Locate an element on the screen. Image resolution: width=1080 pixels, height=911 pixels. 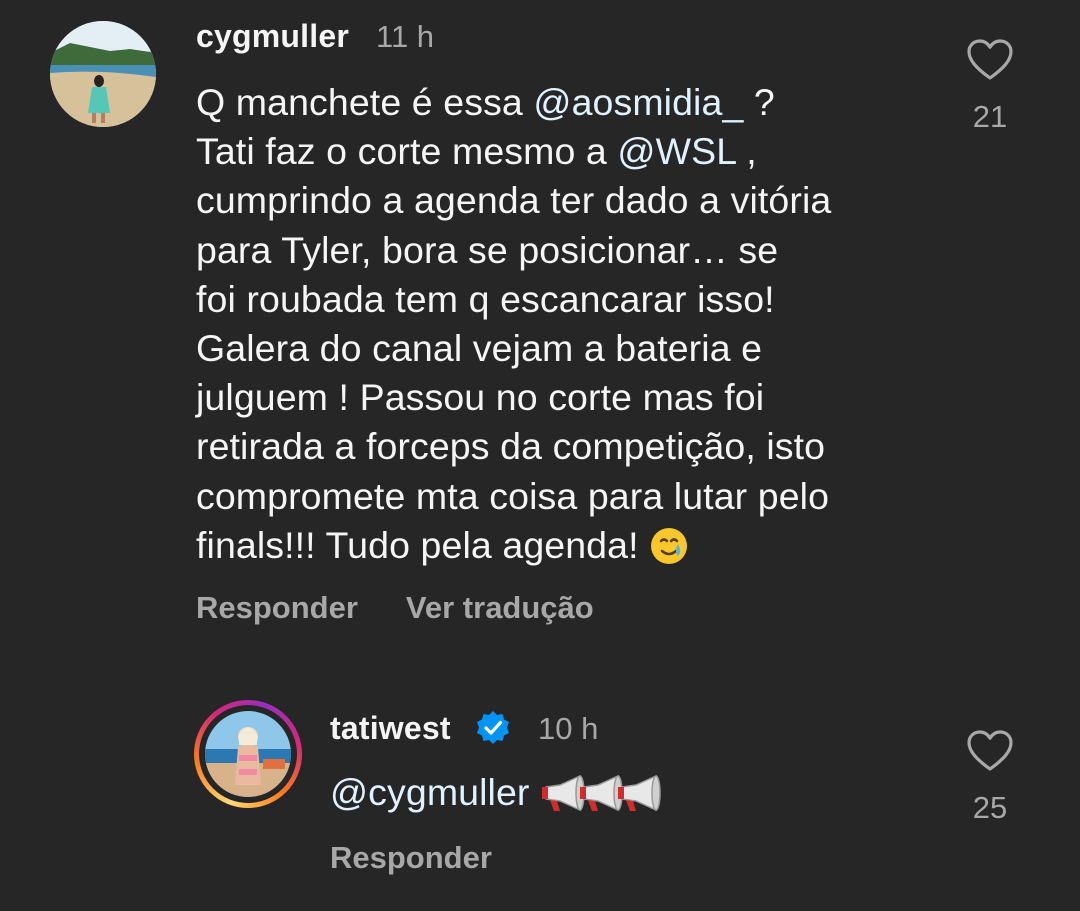
comment-username: cygmuller is located at coordinates (272, 36).